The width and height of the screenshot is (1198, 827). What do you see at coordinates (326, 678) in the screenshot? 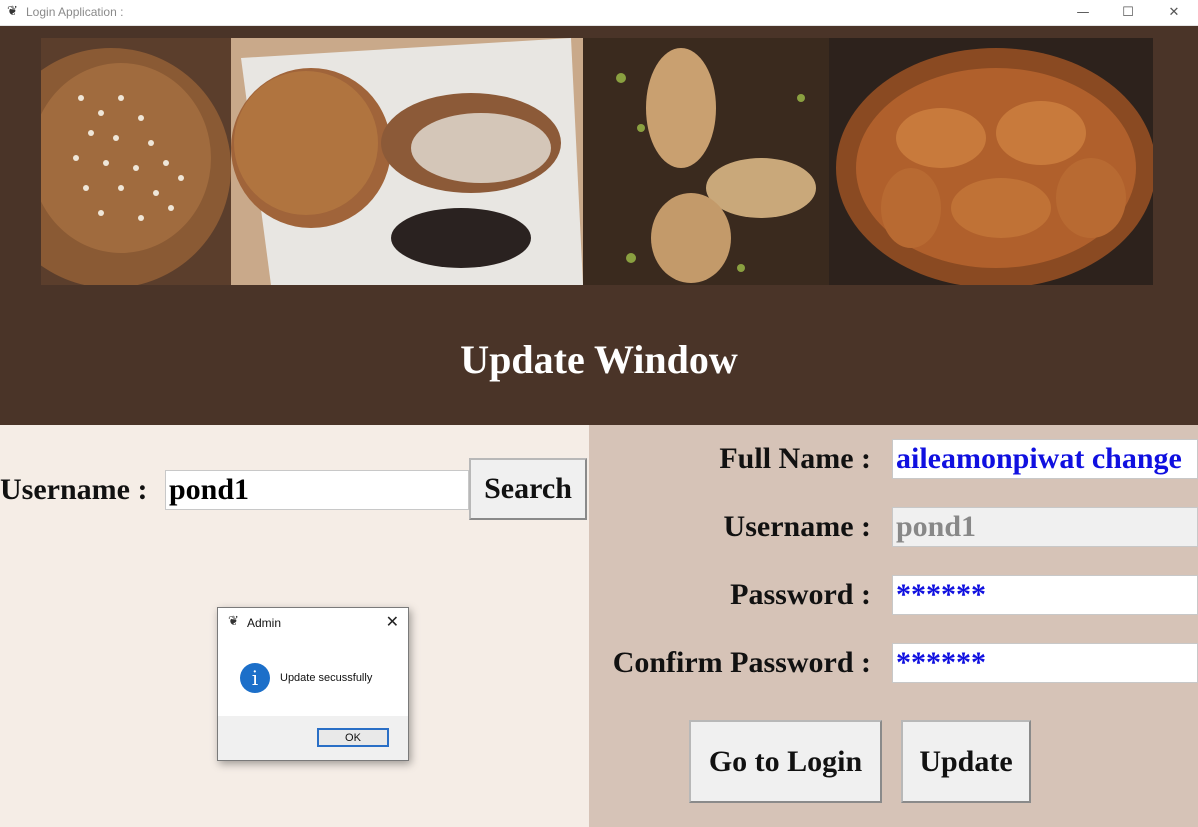
I see `dialog-message: Update secussfully` at bounding box center [326, 678].